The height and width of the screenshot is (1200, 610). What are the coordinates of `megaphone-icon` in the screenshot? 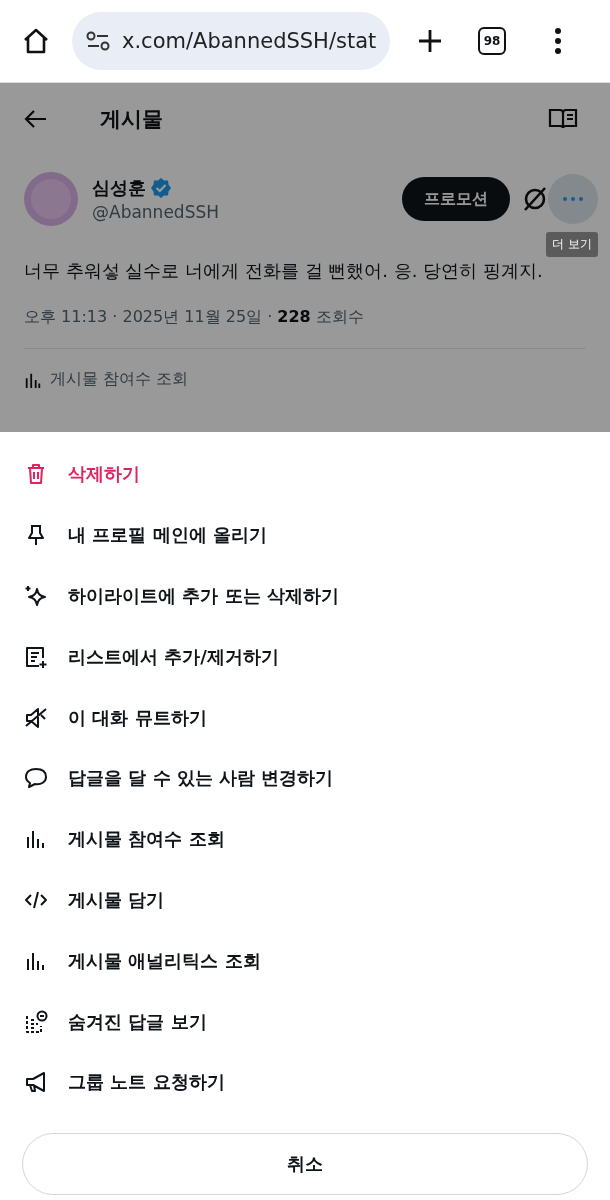 It's located at (36, 1082).